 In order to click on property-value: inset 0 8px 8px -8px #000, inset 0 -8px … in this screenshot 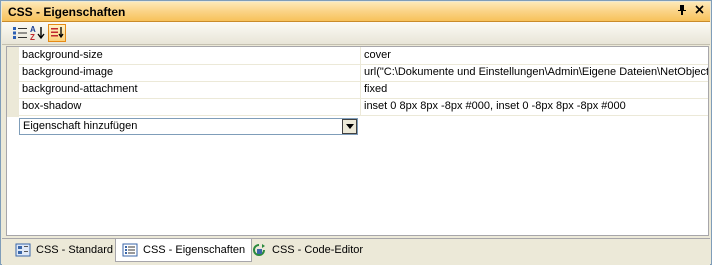, I will do `click(536, 106)`.